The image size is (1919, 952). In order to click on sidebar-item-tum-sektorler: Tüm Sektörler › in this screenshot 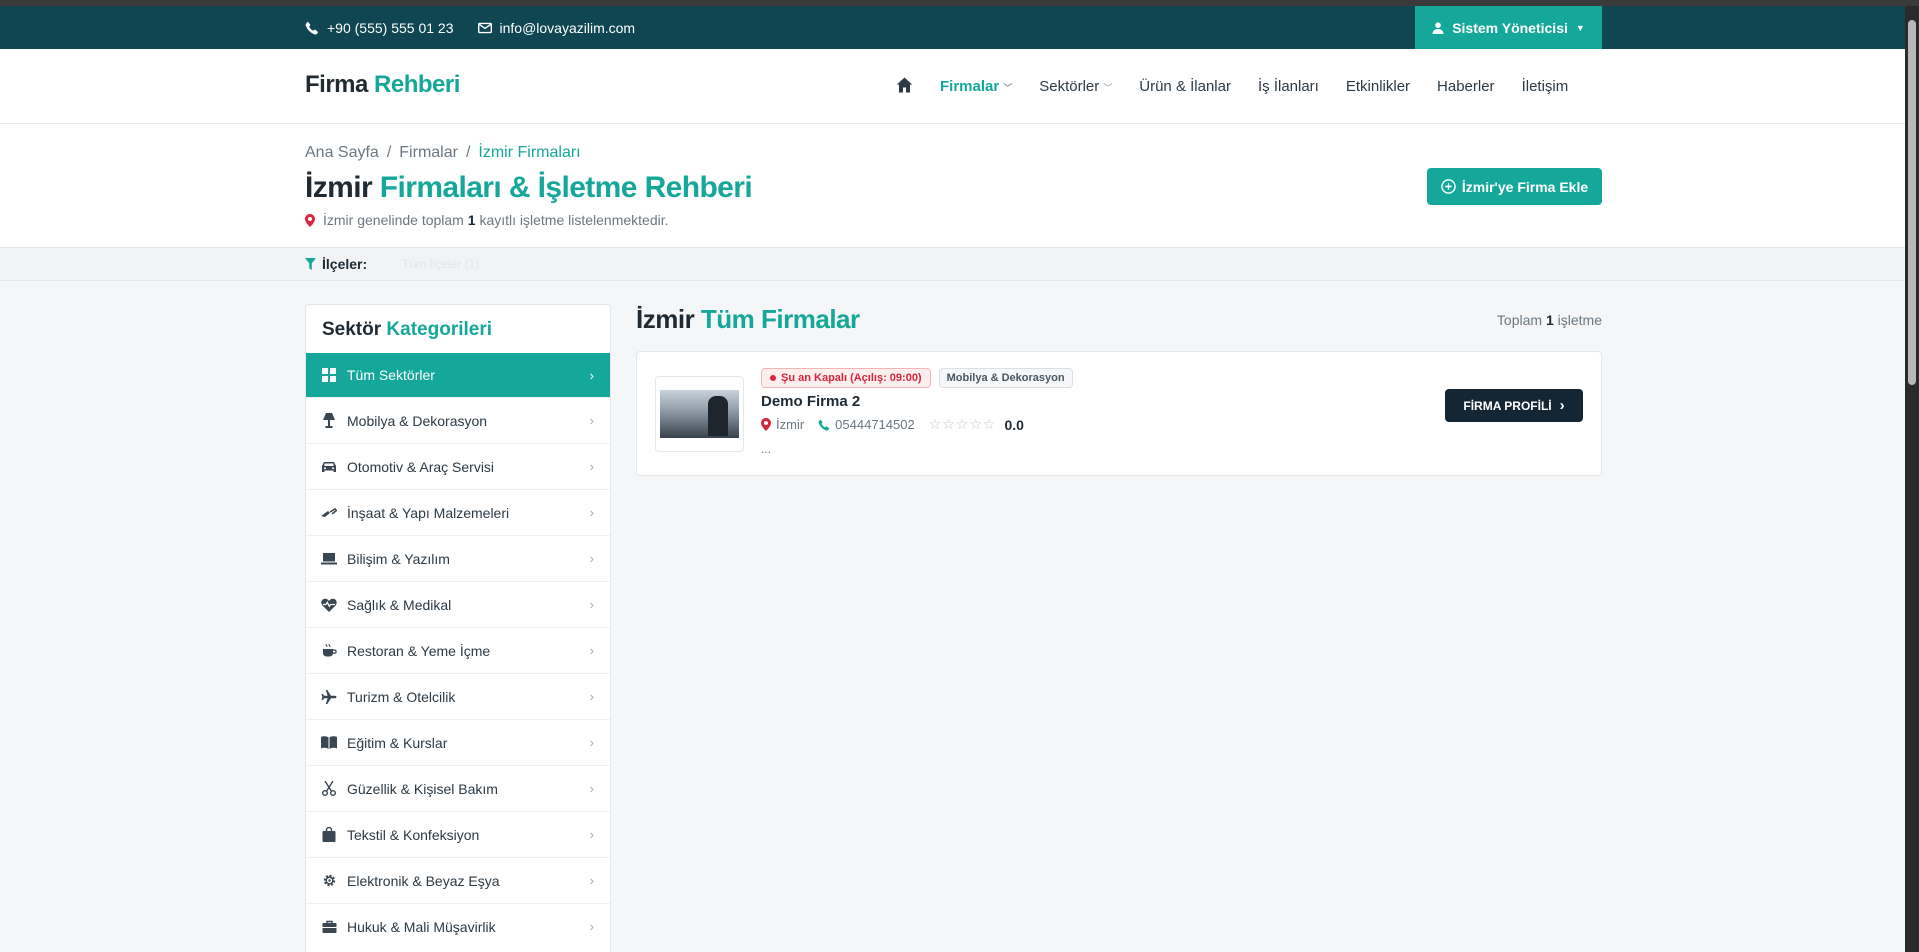, I will do `click(458, 375)`.